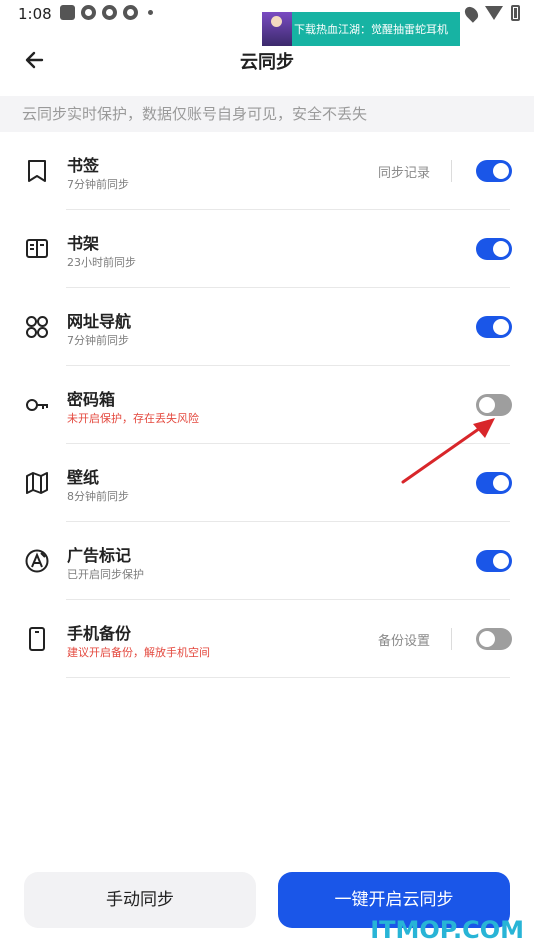 The width and height of the screenshot is (534, 950). What do you see at coordinates (138, 652) in the screenshot?
I see `sync-item-warning: 建议开启备份，解放手机空间` at bounding box center [138, 652].